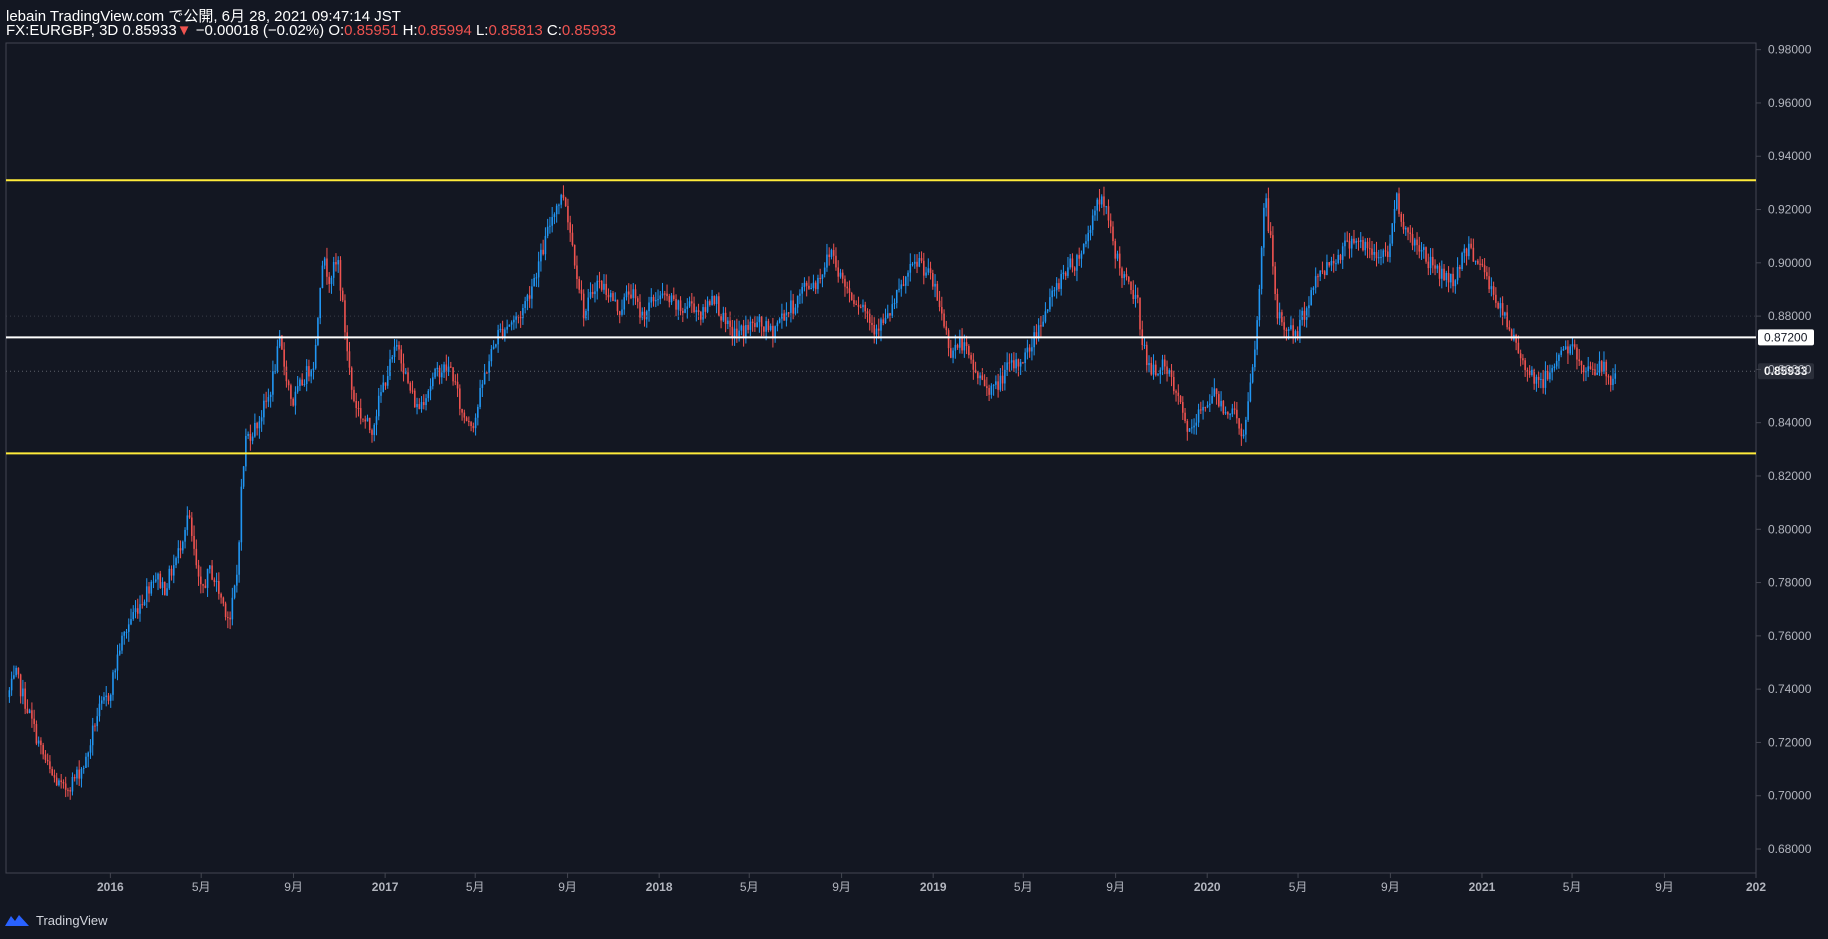 This screenshot has width=1828, height=939. What do you see at coordinates (1572, 887) in the screenshot?
I see `time-tick-label: 5月` at bounding box center [1572, 887].